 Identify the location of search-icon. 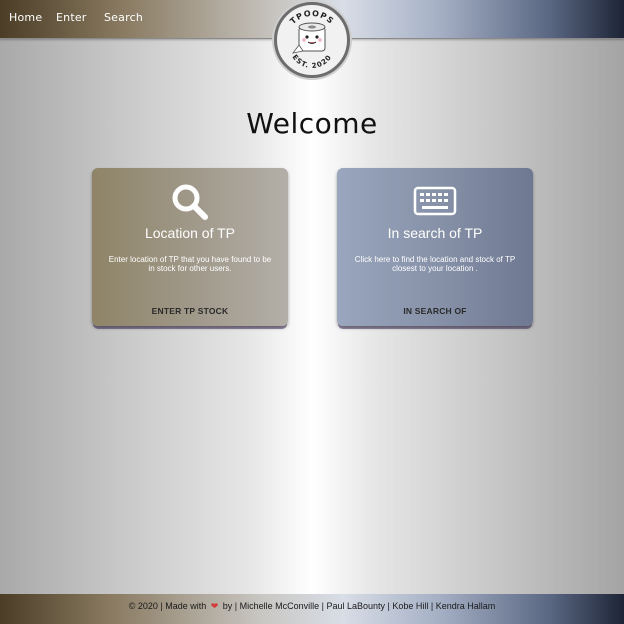
(190, 202).